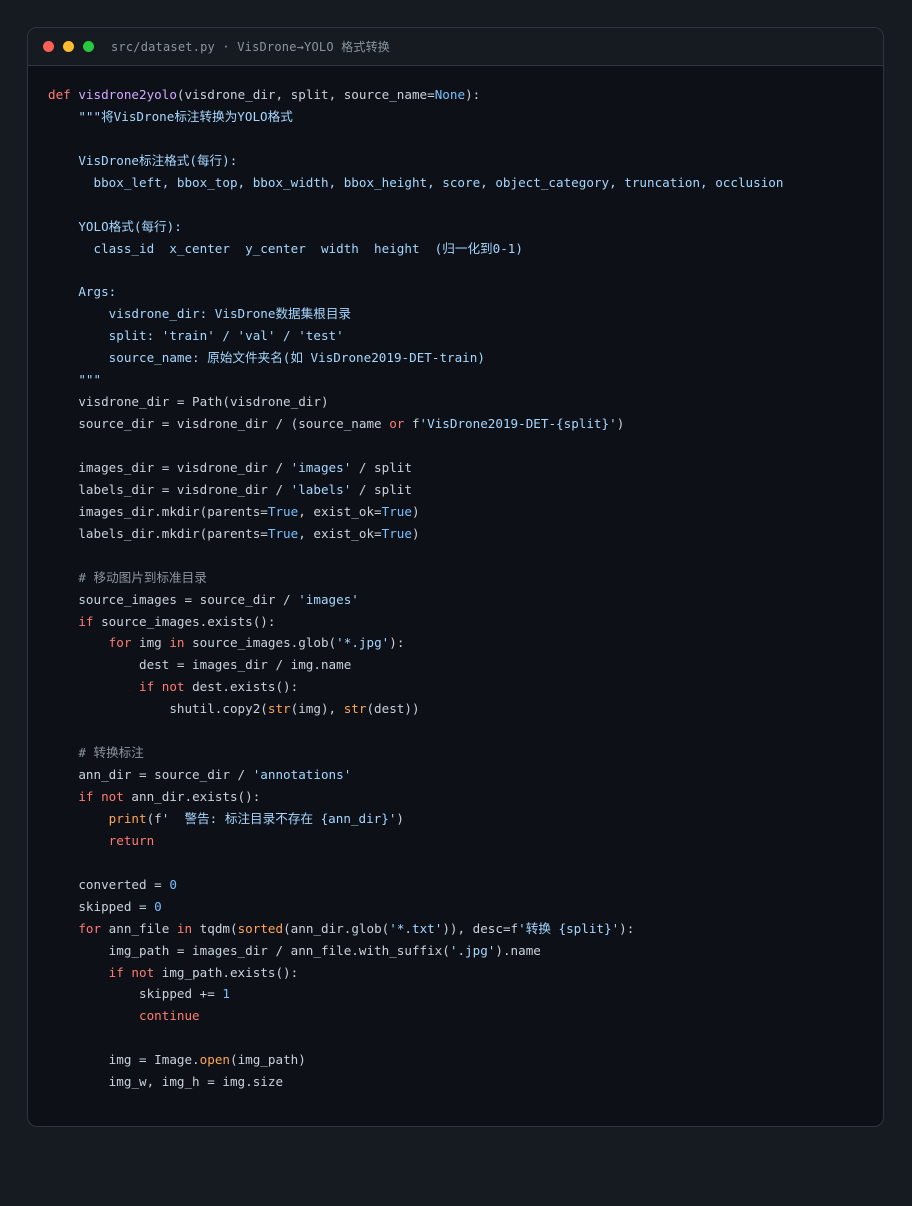 This screenshot has width=912, height=1206. Describe the element at coordinates (260, 643) in the screenshot. I see `code-token: source_images.glob(` at that location.